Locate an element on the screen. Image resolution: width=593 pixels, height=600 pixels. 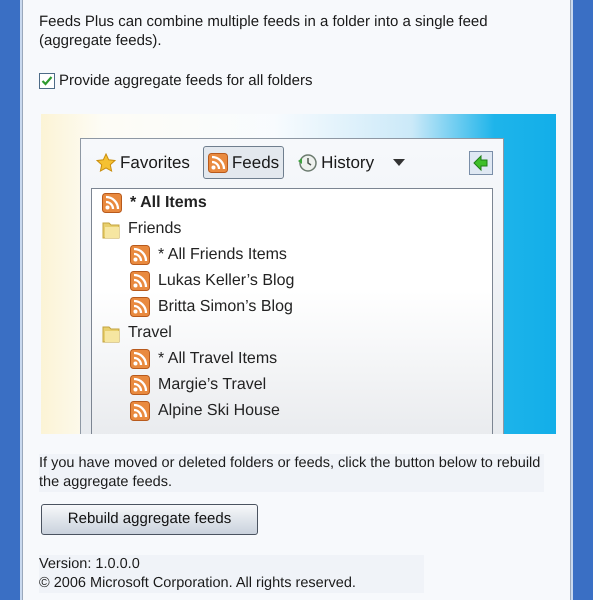
copyright-text: © 2006 Microsoft Corporation. All rights reserved. is located at coordinates (198, 583).